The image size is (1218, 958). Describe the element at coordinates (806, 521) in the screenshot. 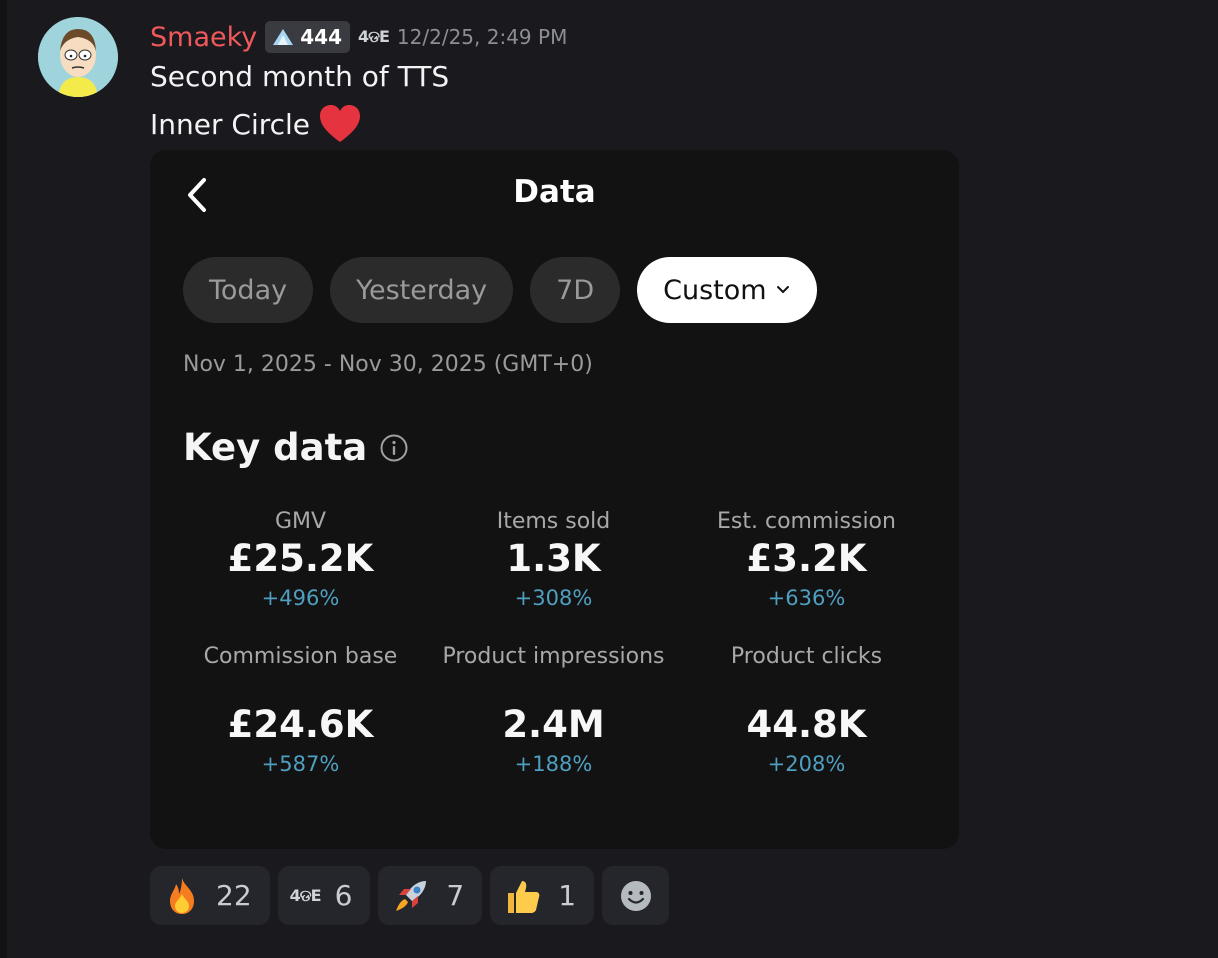

I see `metric-label: Est. commission` at that location.